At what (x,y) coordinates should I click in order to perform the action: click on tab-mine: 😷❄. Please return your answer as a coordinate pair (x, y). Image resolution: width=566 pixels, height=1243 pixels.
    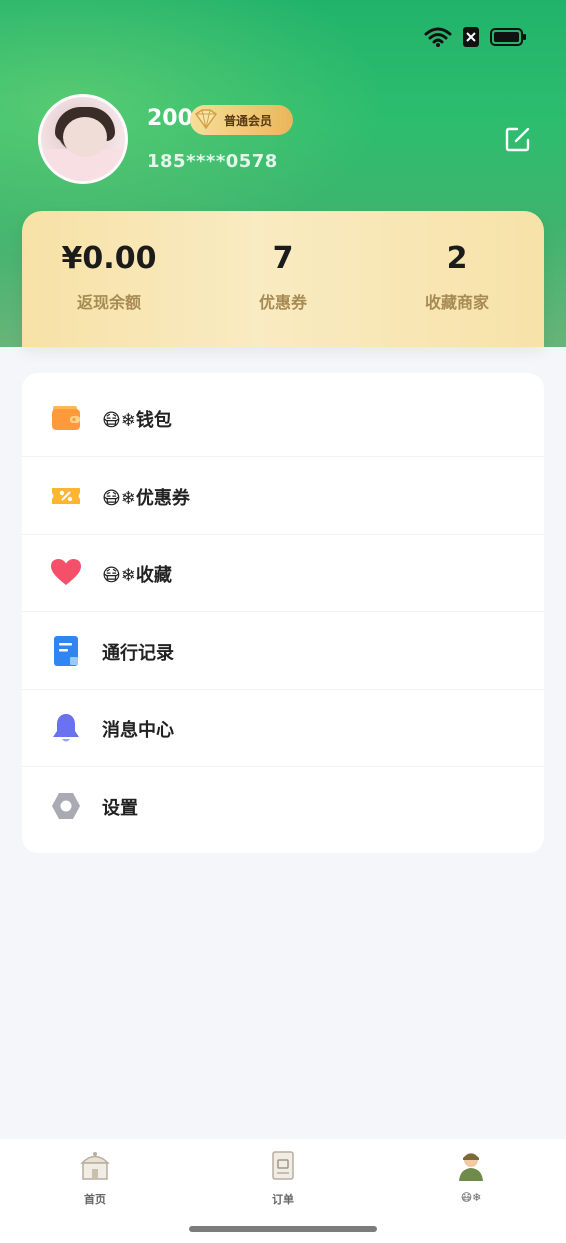
    Looking at the image, I should click on (471, 1176).